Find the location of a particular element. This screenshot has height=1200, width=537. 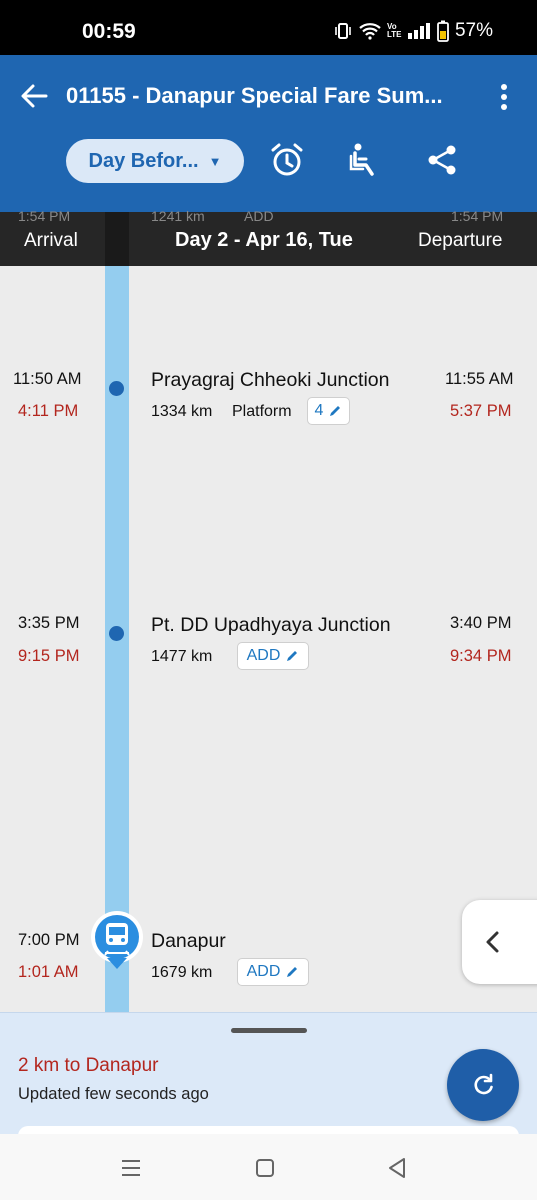

prev-arrival: 1:54 PM is located at coordinates (44, 216).